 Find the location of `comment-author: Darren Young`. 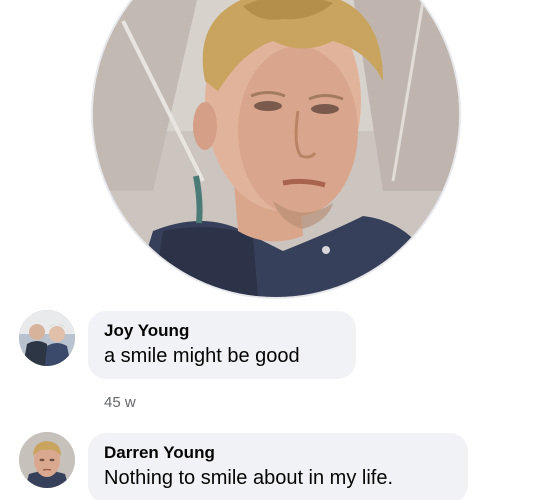

comment-author: Darren Young is located at coordinates (279, 453).